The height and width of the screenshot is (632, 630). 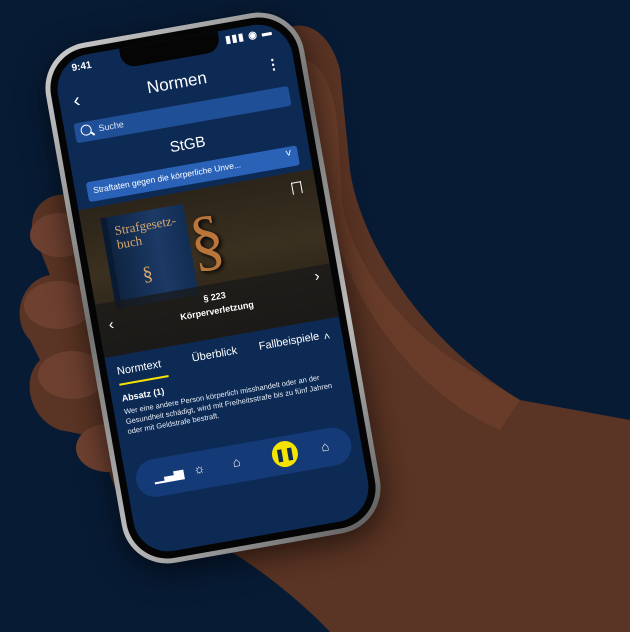 I want to click on book-title: Strafgesetz- buch, so click(x=145, y=232).